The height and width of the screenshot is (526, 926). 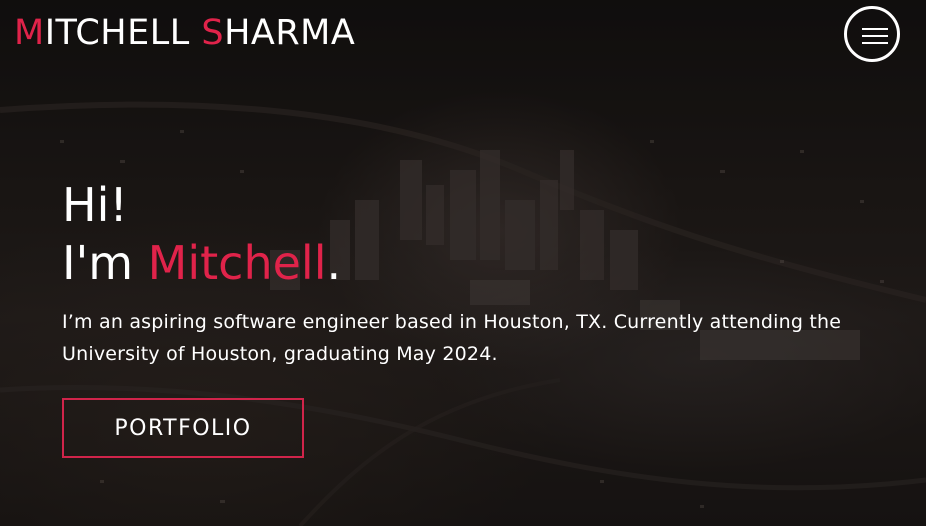 I want to click on portfolio-button: PORTFOLIO, so click(x=183, y=428).